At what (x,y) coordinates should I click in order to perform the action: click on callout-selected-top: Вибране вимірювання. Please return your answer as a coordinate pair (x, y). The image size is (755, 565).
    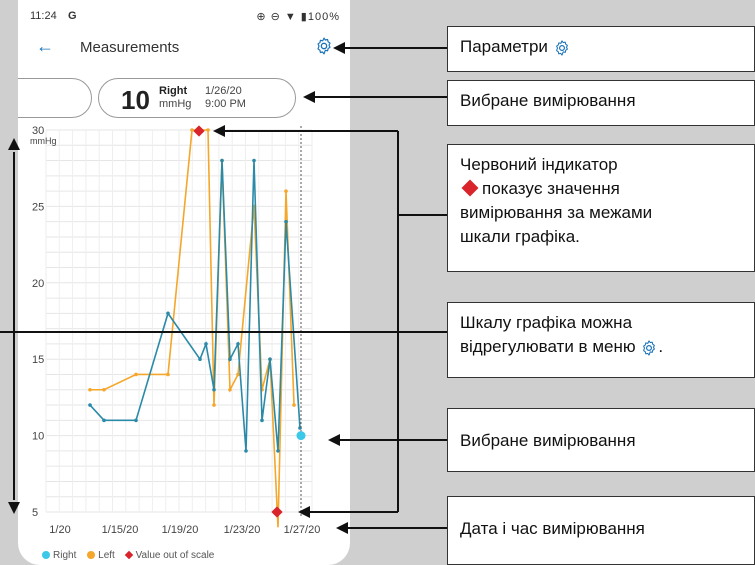
    Looking at the image, I should click on (601, 103).